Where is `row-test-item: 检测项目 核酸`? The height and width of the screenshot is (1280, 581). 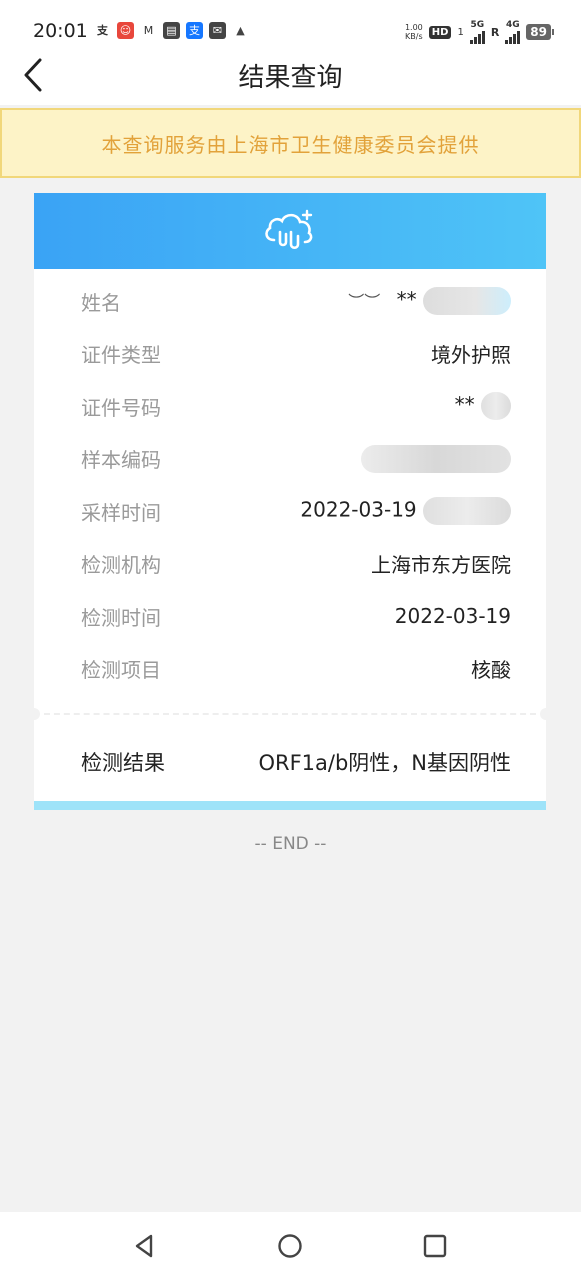 row-test-item: 检测项目 核酸 is located at coordinates (290, 669).